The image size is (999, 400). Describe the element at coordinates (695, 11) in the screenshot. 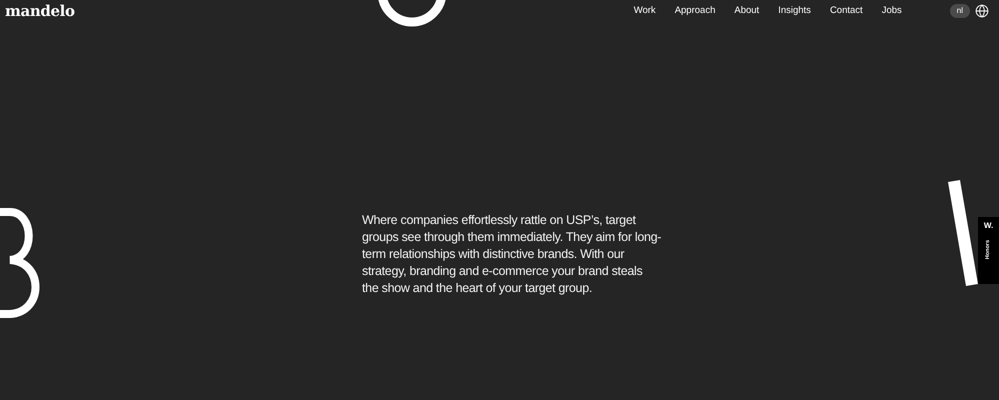

I see `nav-link: Approach` at that location.